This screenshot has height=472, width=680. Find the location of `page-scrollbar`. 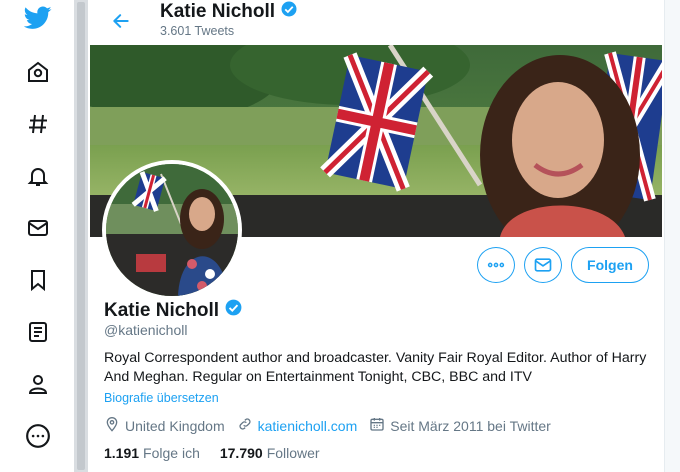

page-scrollbar is located at coordinates (81, 236).